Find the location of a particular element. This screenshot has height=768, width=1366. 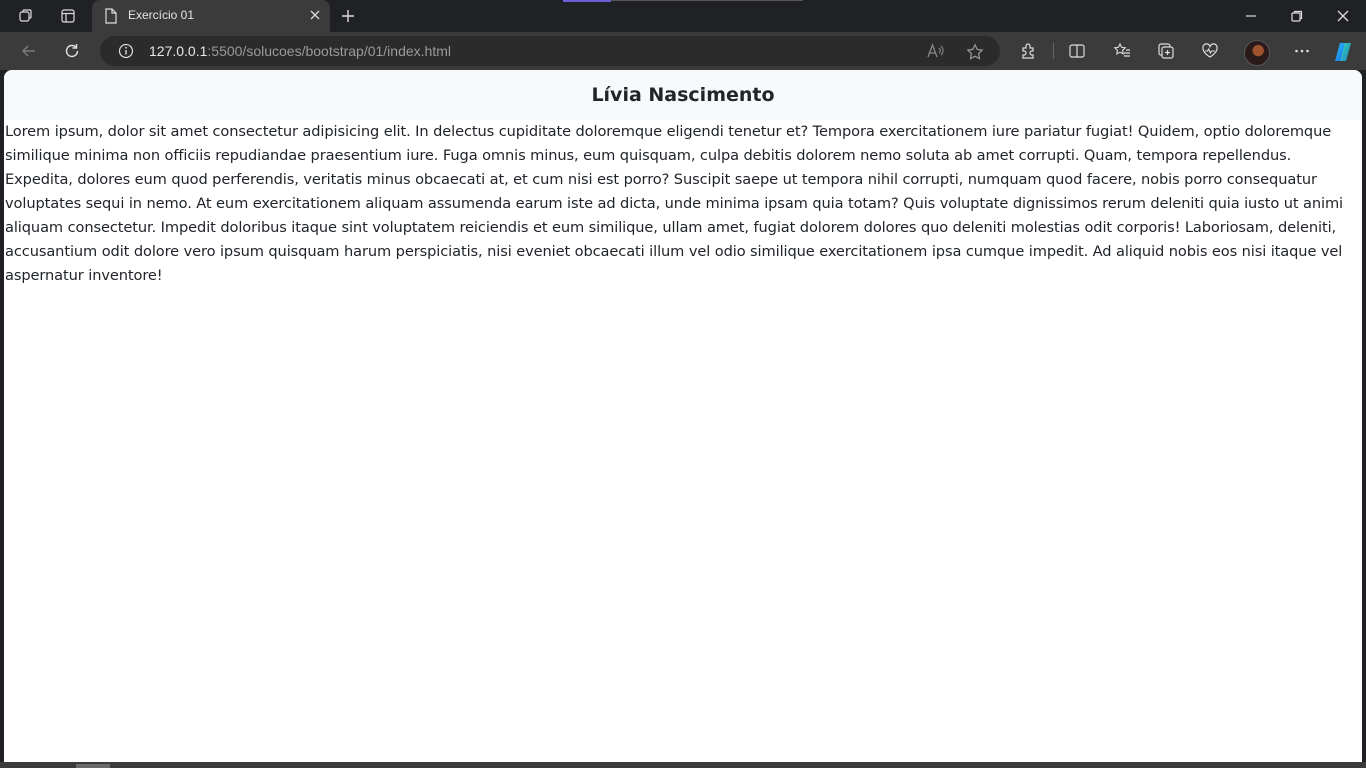

url-path: :5500/solucoes/bootstrap/01/index.html is located at coordinates (329, 51).